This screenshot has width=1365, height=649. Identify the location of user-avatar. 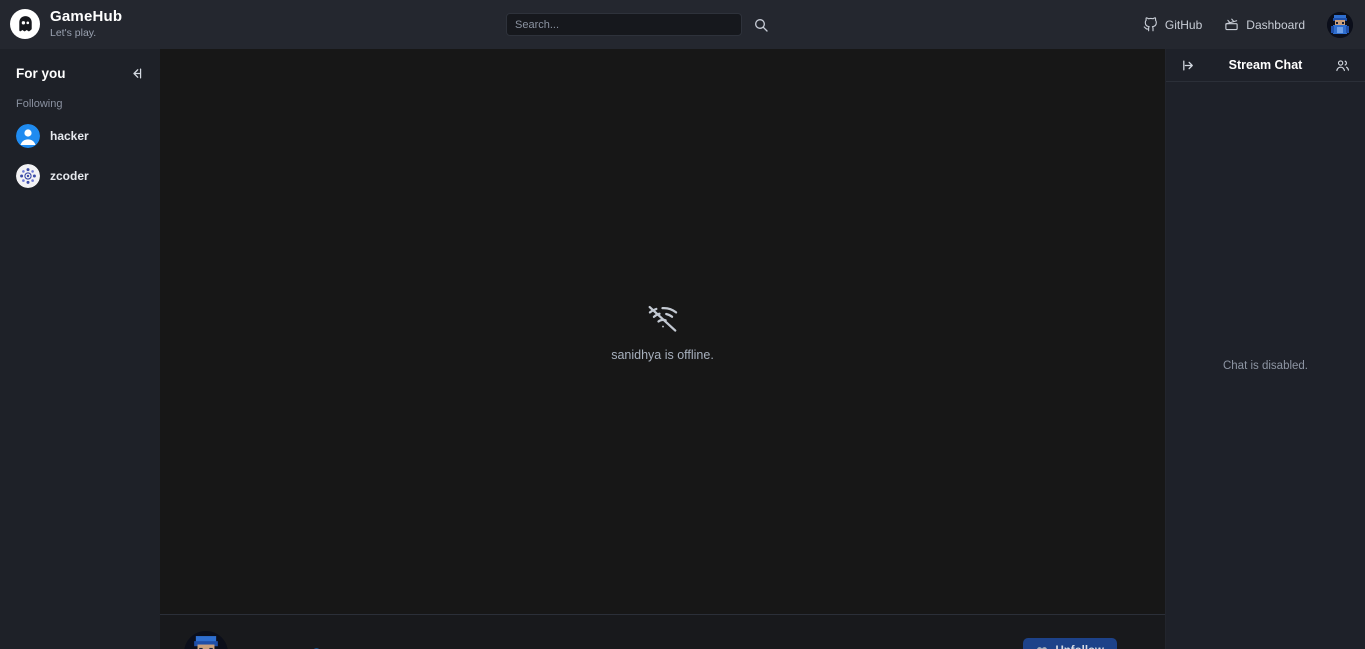
(1340, 24).